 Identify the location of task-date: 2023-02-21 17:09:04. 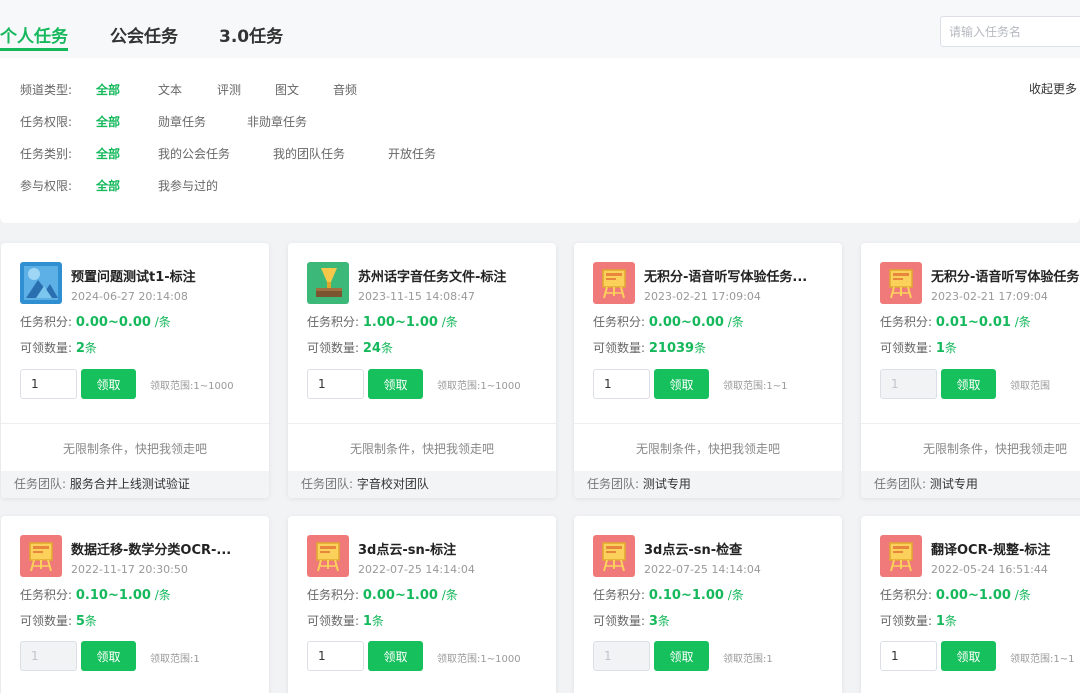
(702, 296).